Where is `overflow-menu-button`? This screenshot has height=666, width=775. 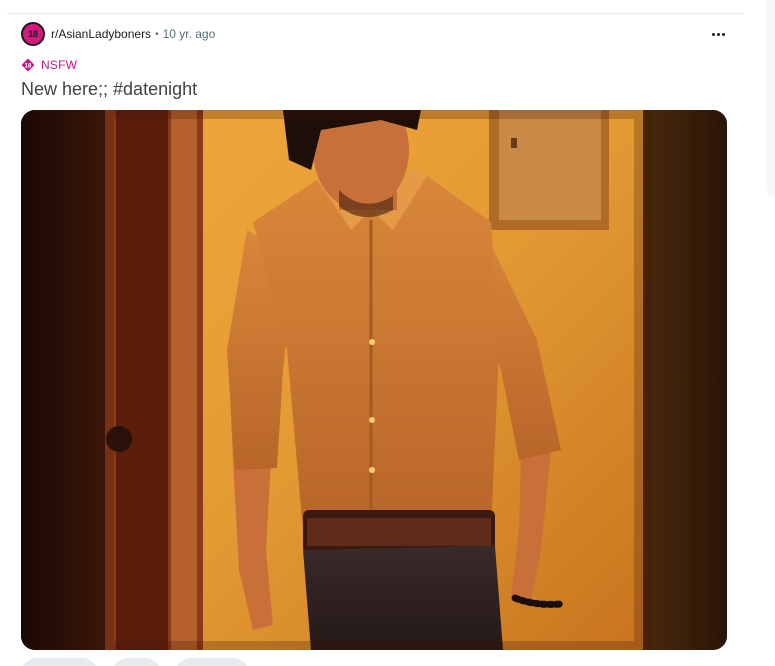 overflow-menu-button is located at coordinates (718, 34).